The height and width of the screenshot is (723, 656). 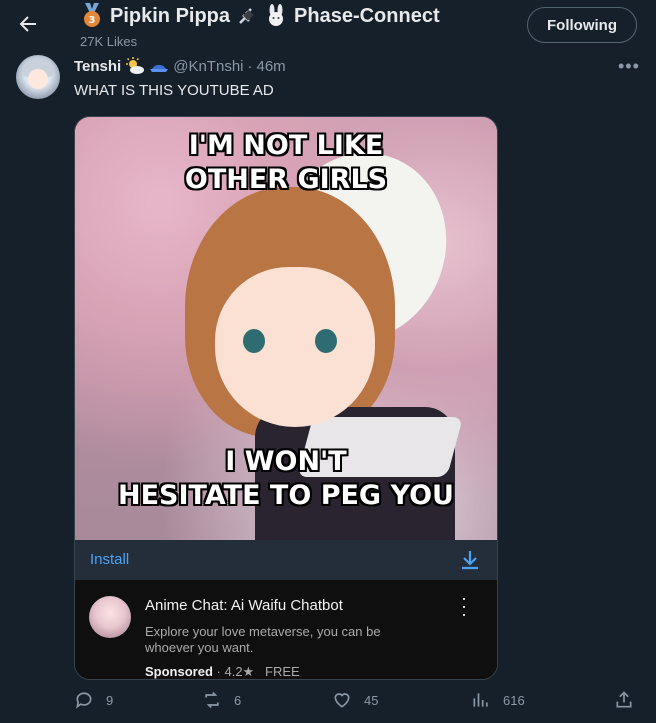 I want to click on face-shape, so click(x=295, y=347).